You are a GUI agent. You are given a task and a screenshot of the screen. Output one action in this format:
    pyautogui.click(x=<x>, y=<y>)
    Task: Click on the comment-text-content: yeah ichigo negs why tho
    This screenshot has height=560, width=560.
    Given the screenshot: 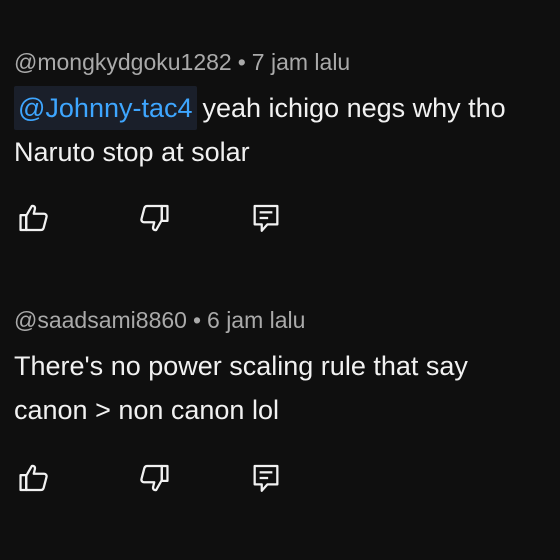 What is the action you would take?
    pyautogui.click(x=354, y=108)
    